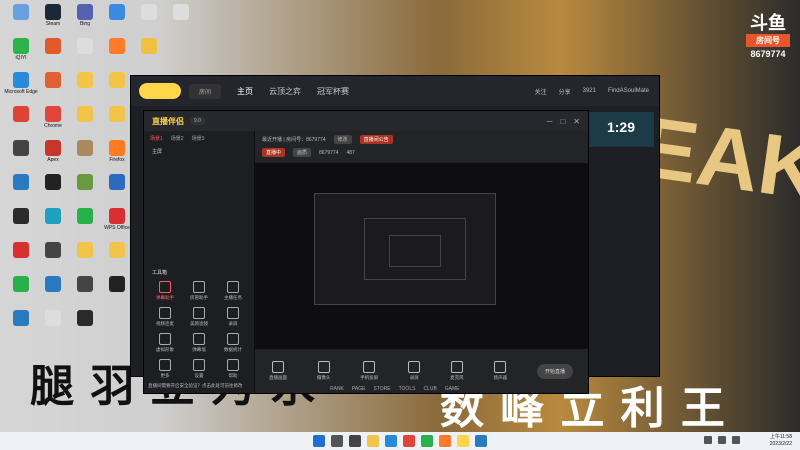 The image size is (800, 450). What do you see at coordinates (319, 441) in the screenshot?
I see `taskbar-start-button-icon` at bounding box center [319, 441].